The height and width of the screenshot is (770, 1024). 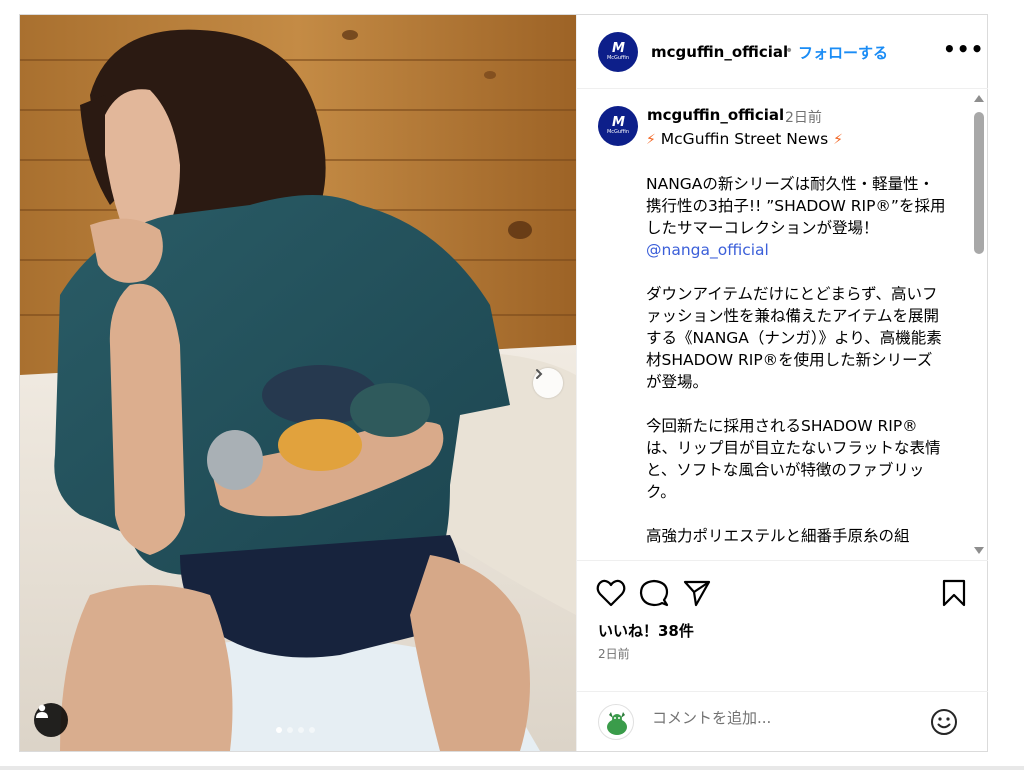 I want to click on save-button, so click(x=954, y=595).